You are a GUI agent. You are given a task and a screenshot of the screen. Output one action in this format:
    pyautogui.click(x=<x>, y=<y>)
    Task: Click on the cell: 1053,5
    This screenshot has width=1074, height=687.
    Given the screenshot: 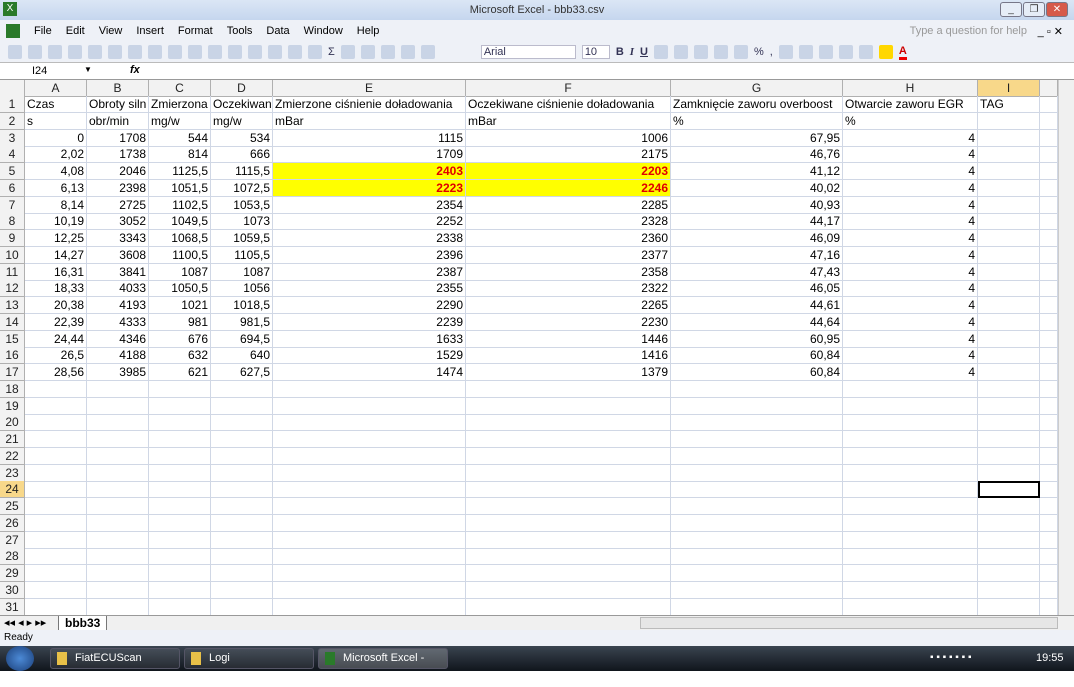 What is the action you would take?
    pyautogui.click(x=242, y=205)
    